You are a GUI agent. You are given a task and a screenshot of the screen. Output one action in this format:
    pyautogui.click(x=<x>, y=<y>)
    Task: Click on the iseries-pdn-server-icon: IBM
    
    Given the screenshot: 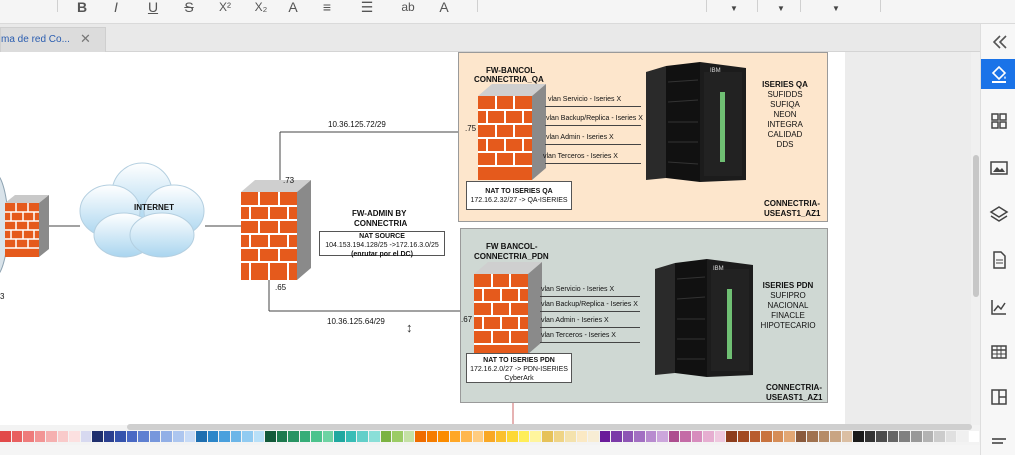 What is the action you would take?
    pyautogui.click(x=704, y=319)
    